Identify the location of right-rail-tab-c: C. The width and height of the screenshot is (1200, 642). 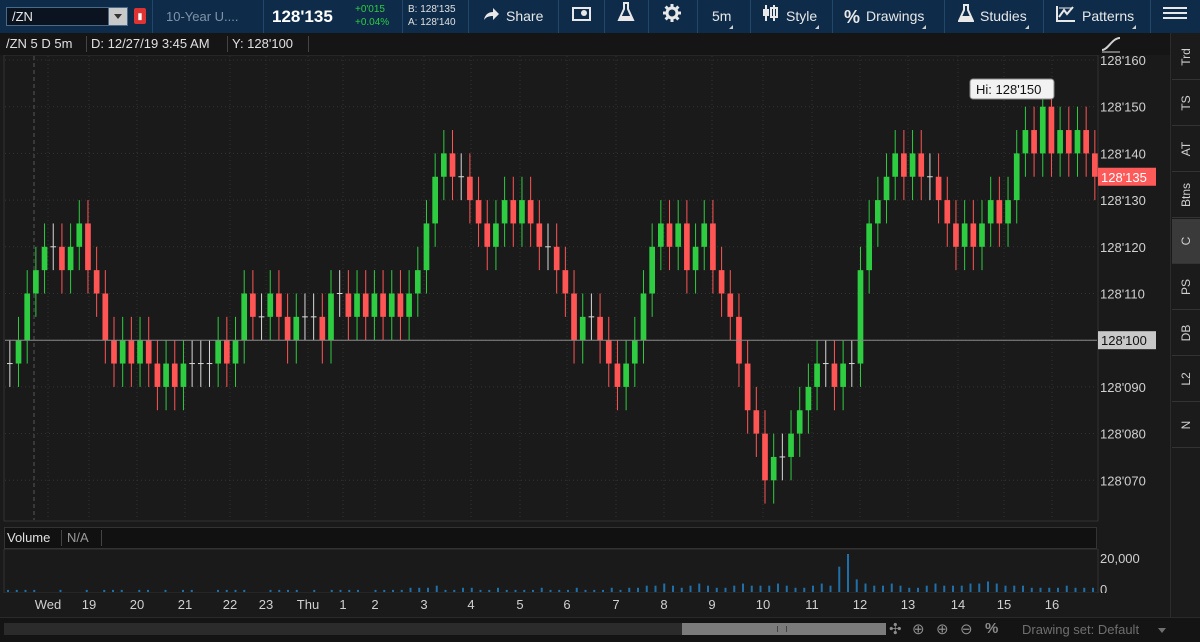
(1186, 241).